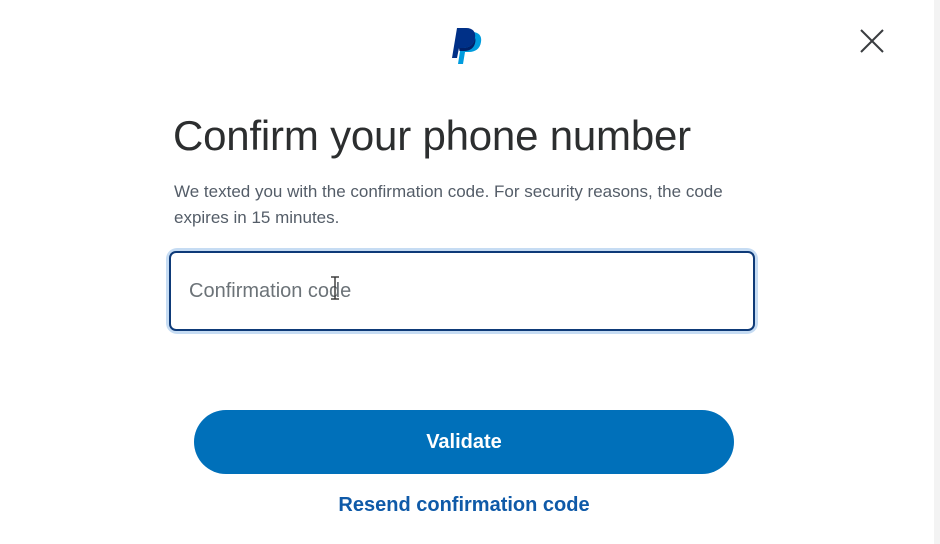 This screenshot has height=544, width=940. I want to click on resend-code-link: Resend confirmation code, so click(464, 505).